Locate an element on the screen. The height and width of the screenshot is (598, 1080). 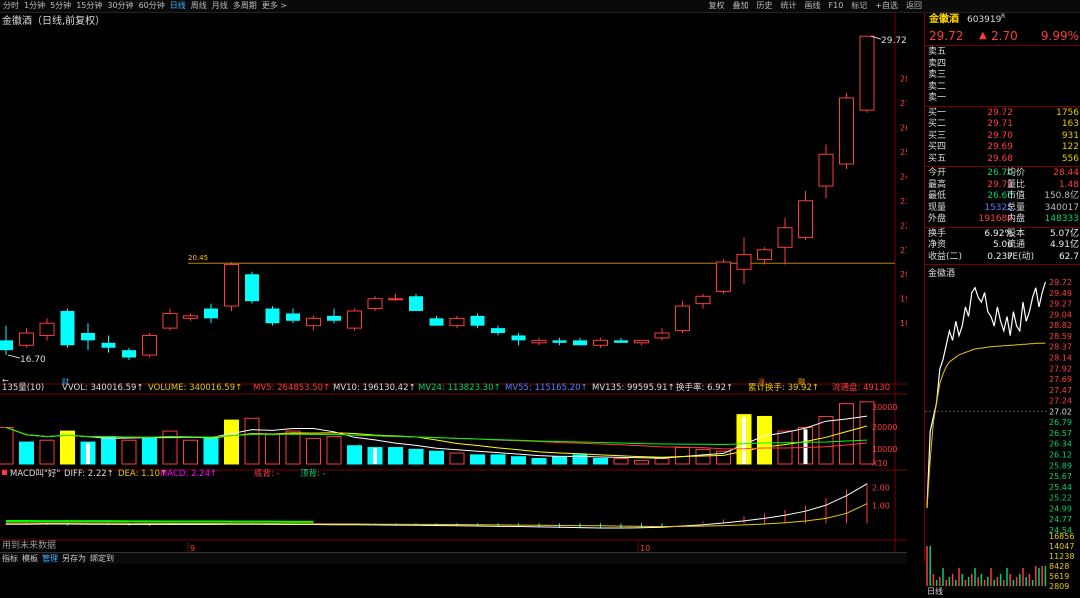
stat-row-value: 26.70 is located at coordinates (1000, 173).